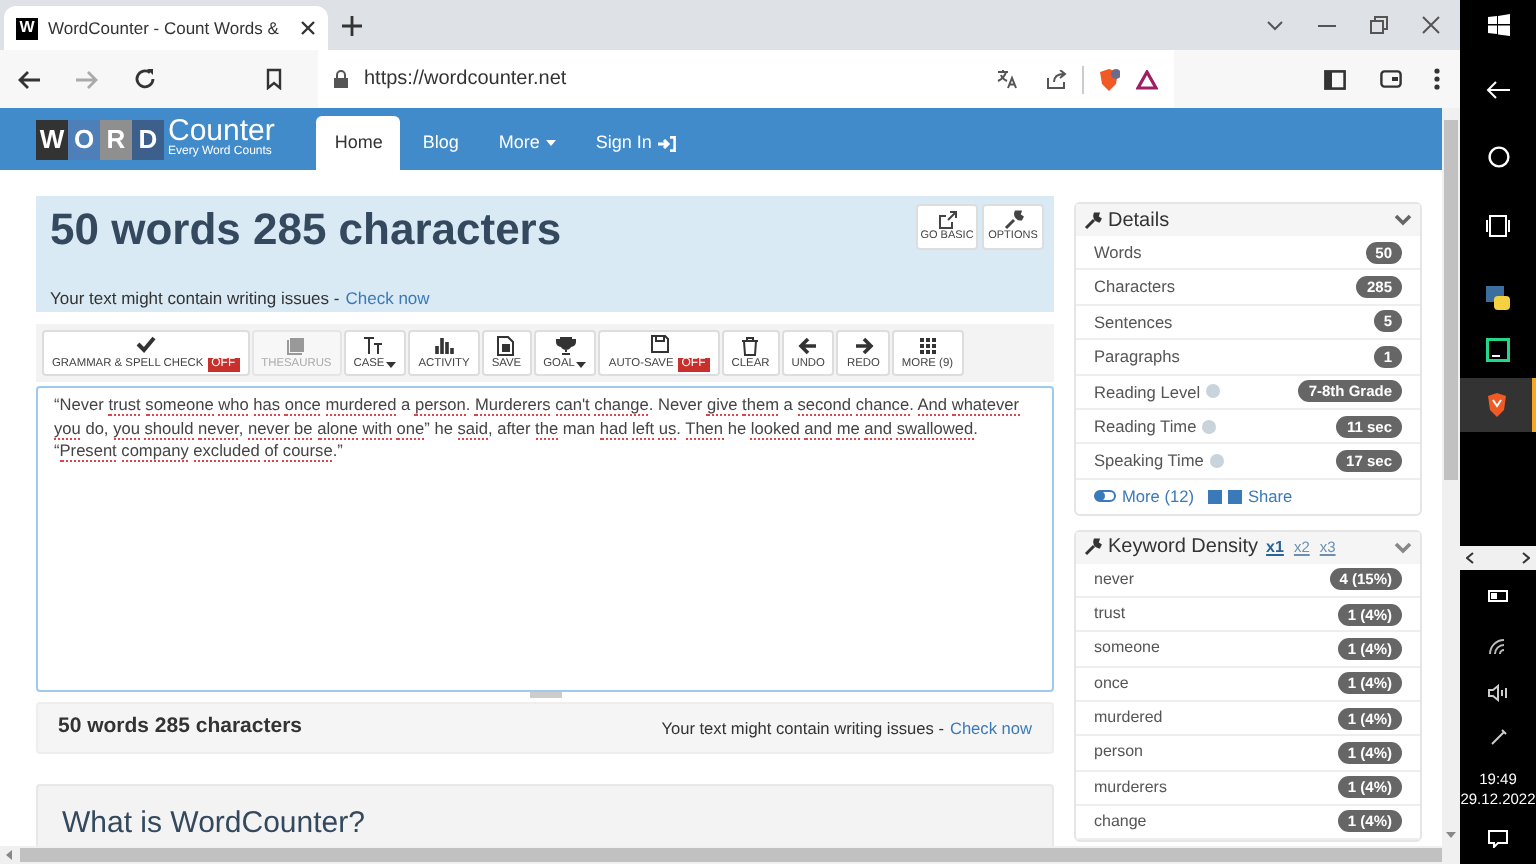 This screenshot has width=1536, height=864. I want to click on address-bar: https://wordcounter.net, so click(746, 79).